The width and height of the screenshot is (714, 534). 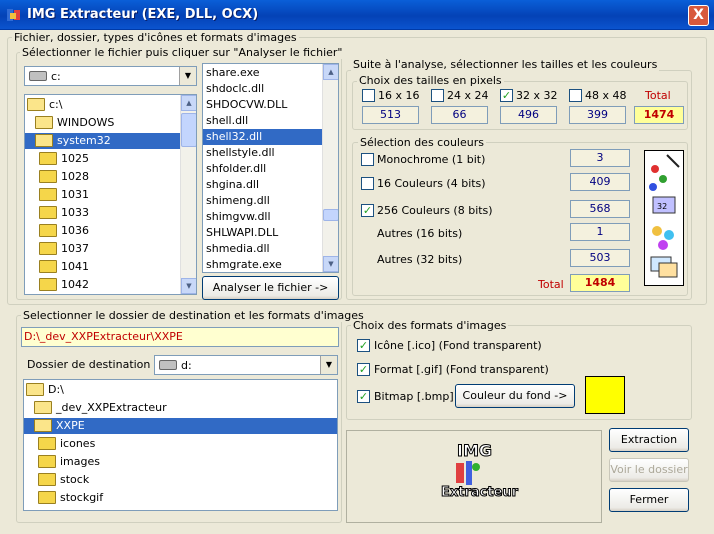 I want to click on folder-tree-item: 1028, so click(x=103, y=177).